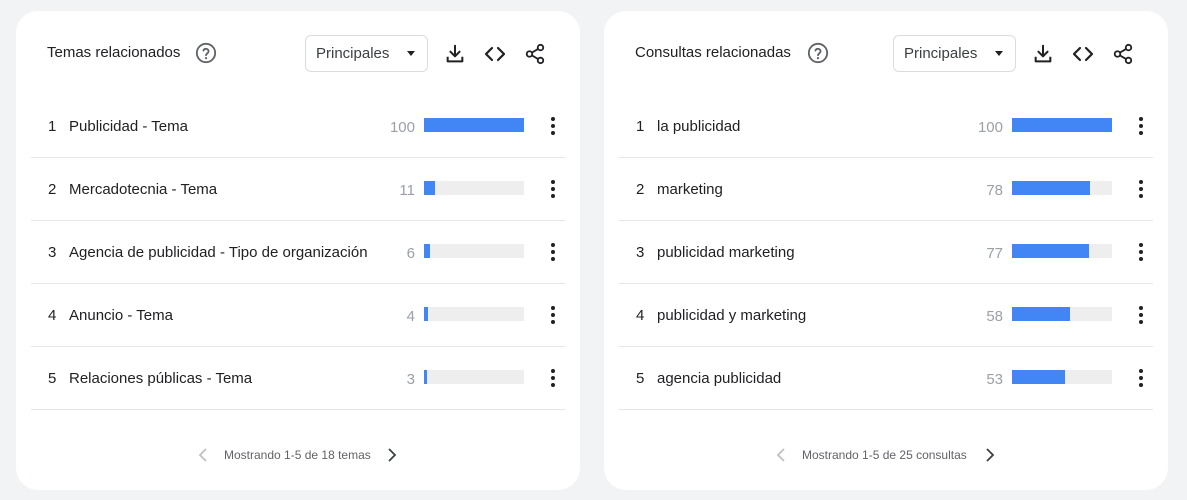  What do you see at coordinates (726, 252) in the screenshot?
I see `row-label: publicidad marketing` at bounding box center [726, 252].